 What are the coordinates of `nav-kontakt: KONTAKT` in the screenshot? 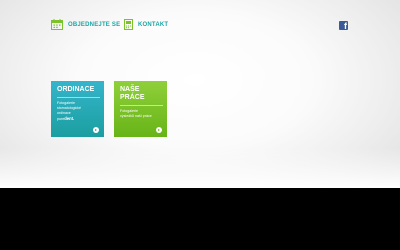 It's located at (146, 24).